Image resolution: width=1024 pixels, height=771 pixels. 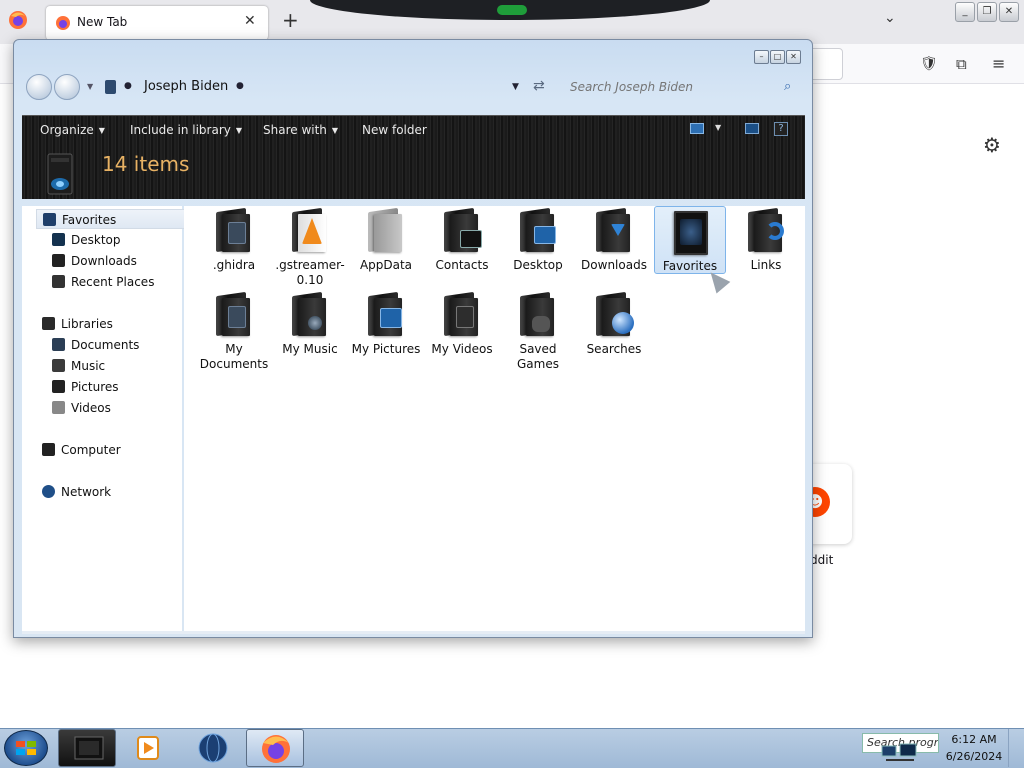 I want to click on pocket-icon: 🛡, so click(x=929, y=64).